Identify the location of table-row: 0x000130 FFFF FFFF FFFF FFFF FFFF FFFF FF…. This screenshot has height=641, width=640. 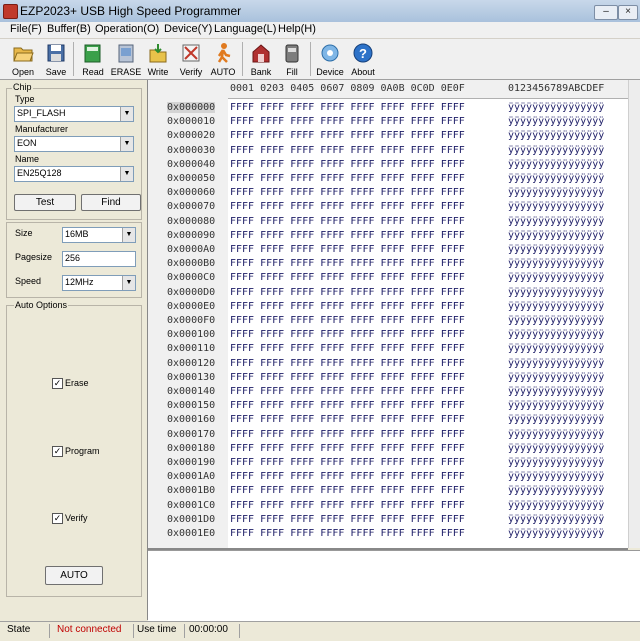
(388, 377).